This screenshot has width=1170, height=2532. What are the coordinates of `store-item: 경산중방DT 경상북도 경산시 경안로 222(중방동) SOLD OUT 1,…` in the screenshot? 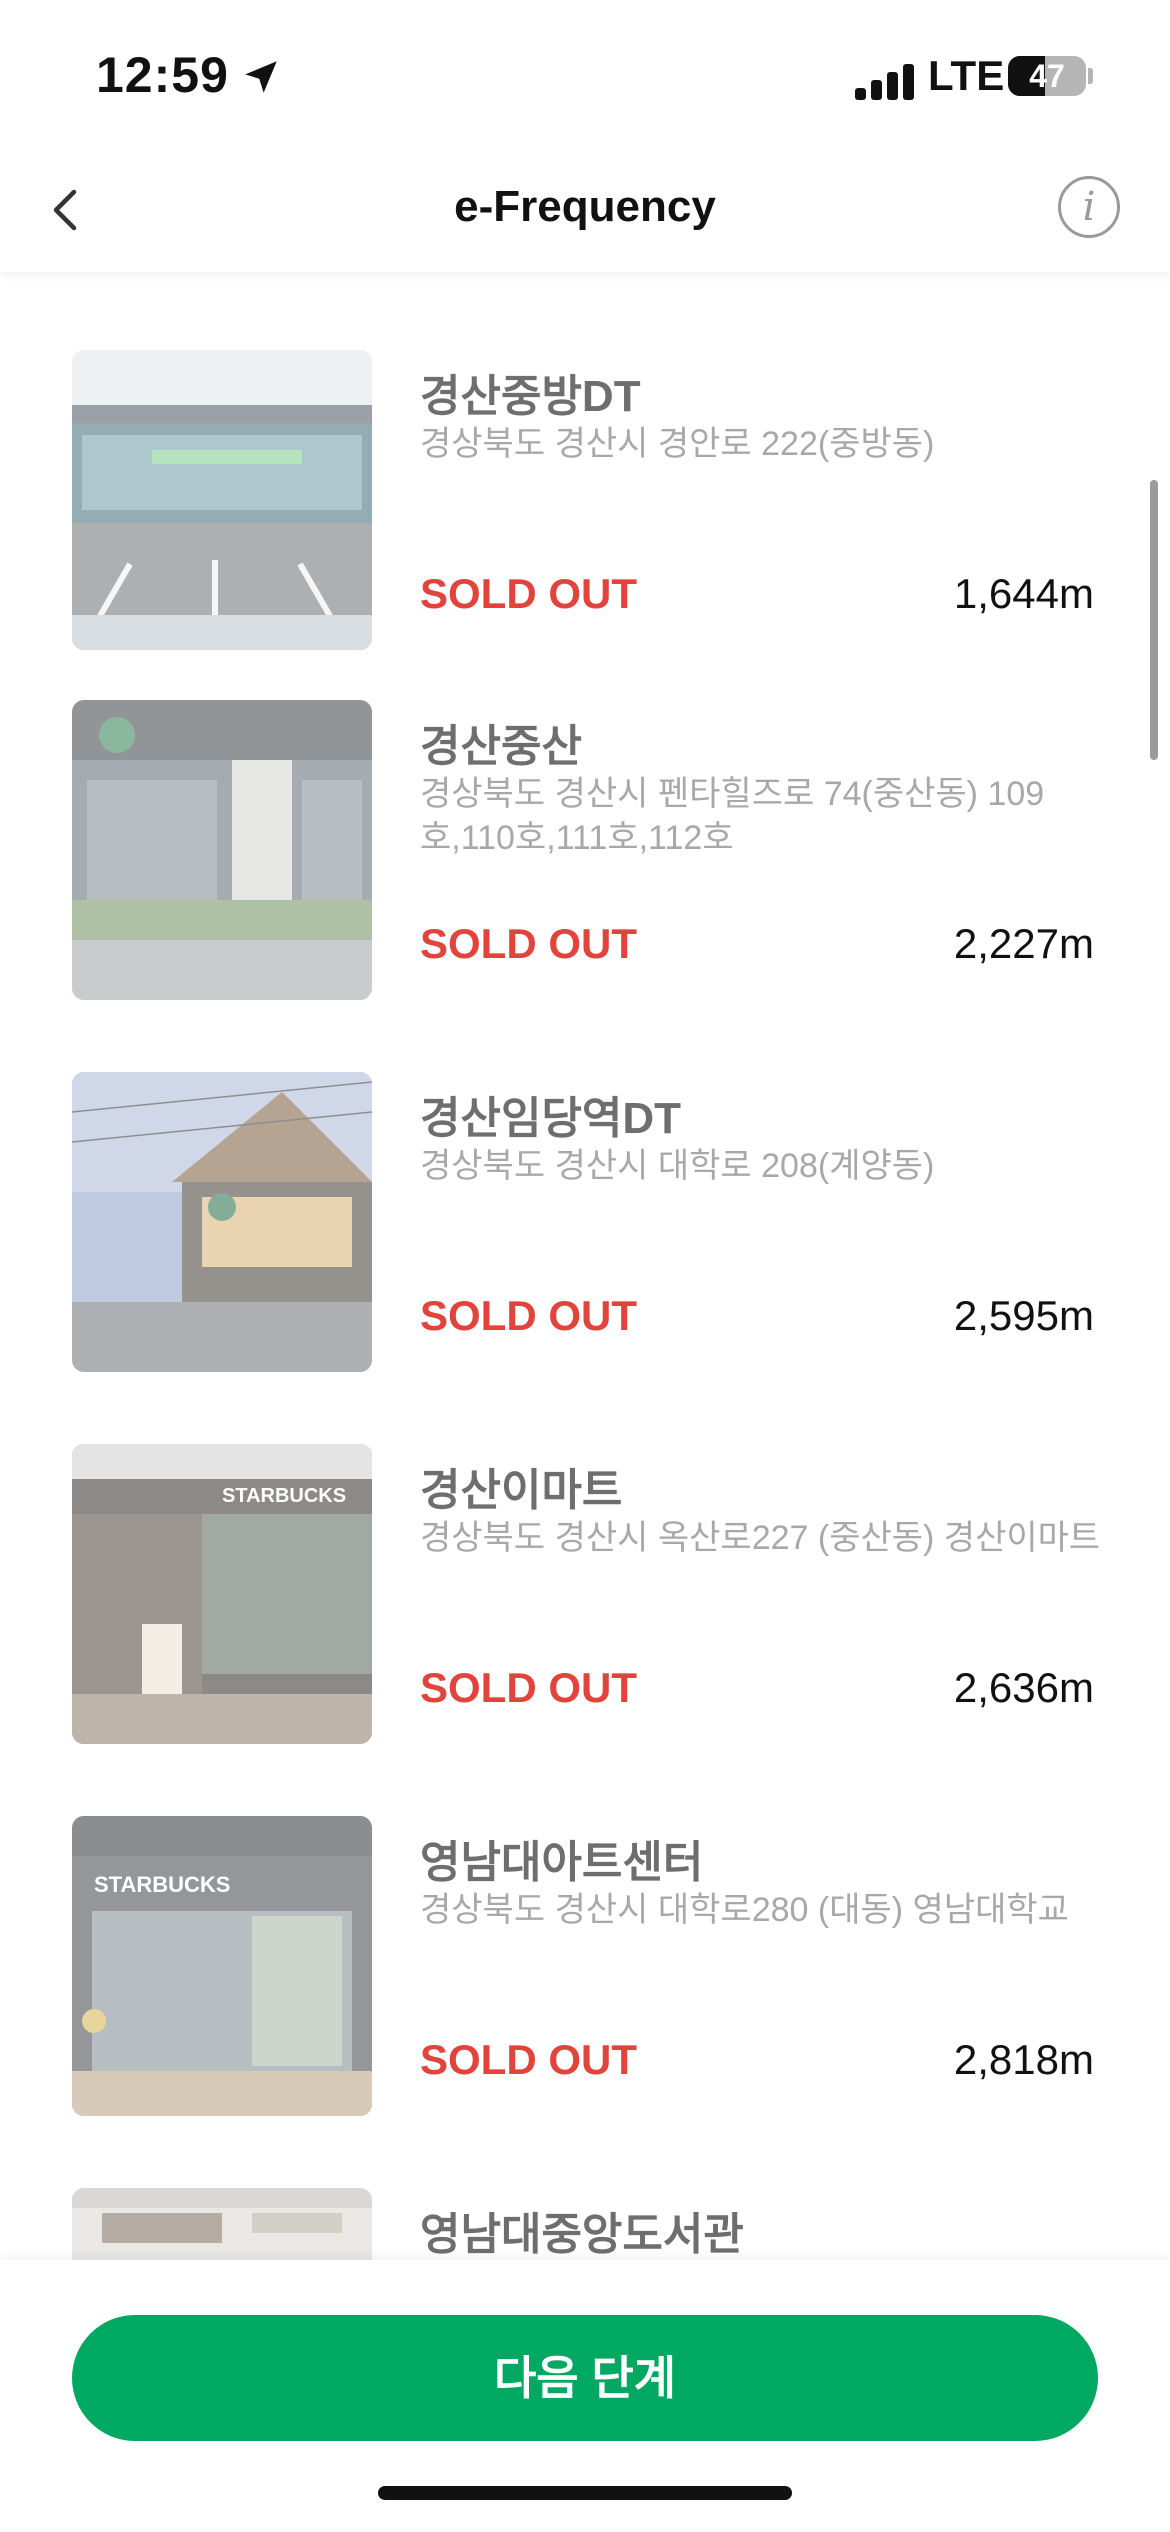 It's located at (585, 500).